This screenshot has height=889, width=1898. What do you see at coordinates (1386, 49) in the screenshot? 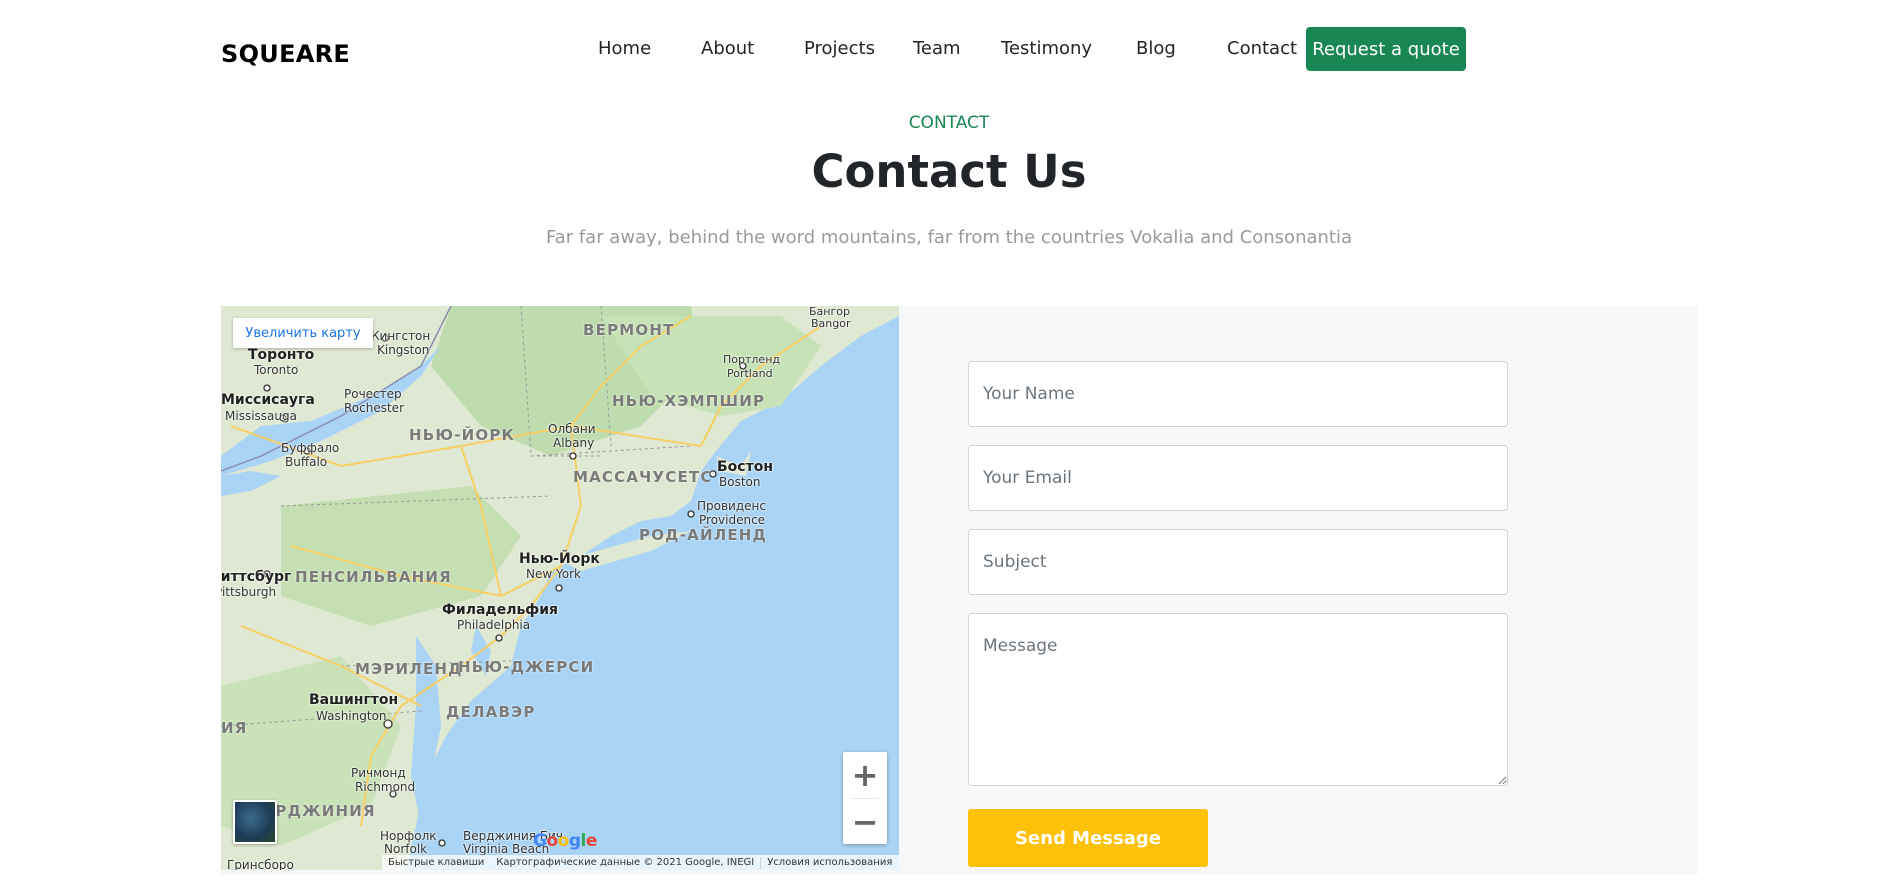
I see `request-quote-button: Request a quote` at bounding box center [1386, 49].